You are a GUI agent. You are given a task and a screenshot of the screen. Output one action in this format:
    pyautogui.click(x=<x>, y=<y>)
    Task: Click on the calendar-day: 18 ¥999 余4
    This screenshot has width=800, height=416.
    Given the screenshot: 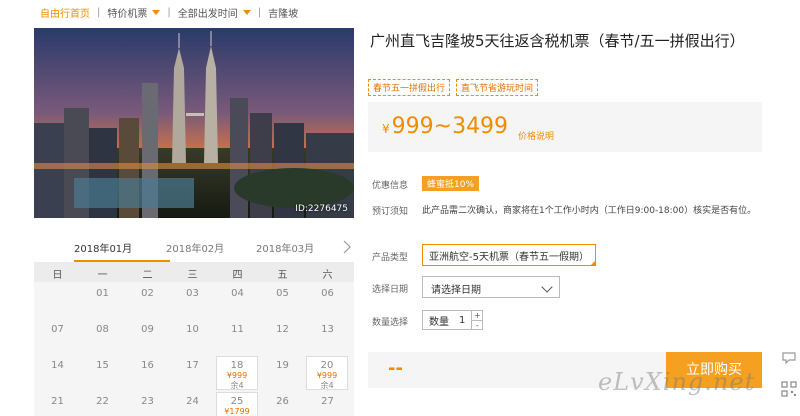 What is the action you would take?
    pyautogui.click(x=237, y=373)
    